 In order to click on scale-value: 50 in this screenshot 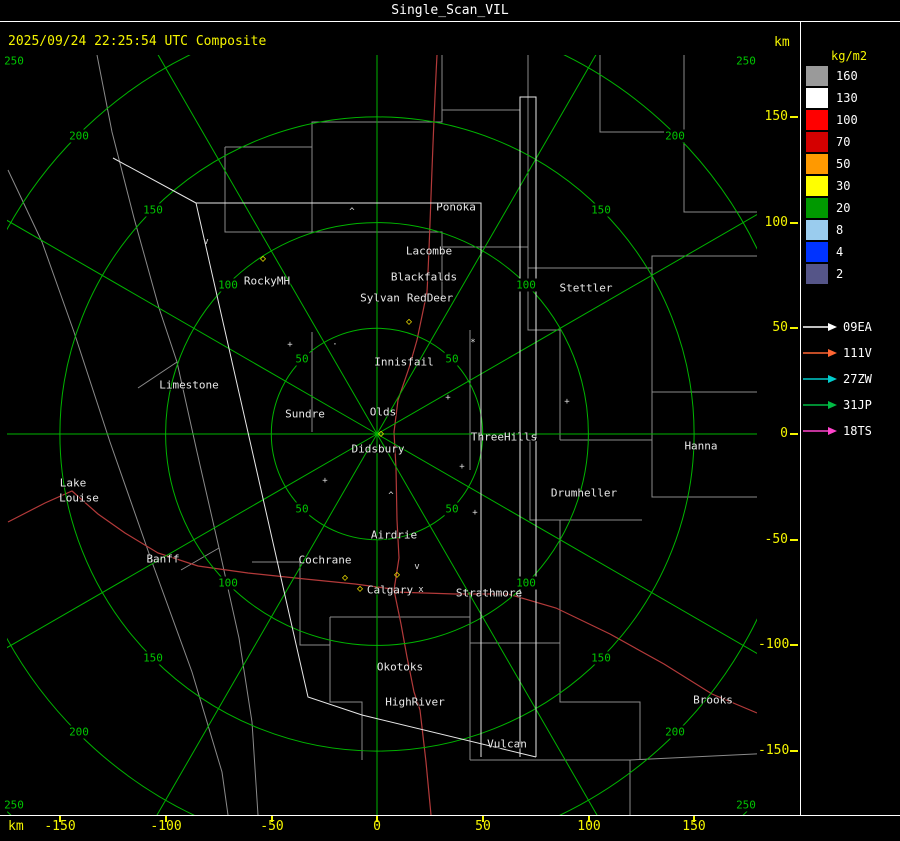, I will do `click(843, 164)`.